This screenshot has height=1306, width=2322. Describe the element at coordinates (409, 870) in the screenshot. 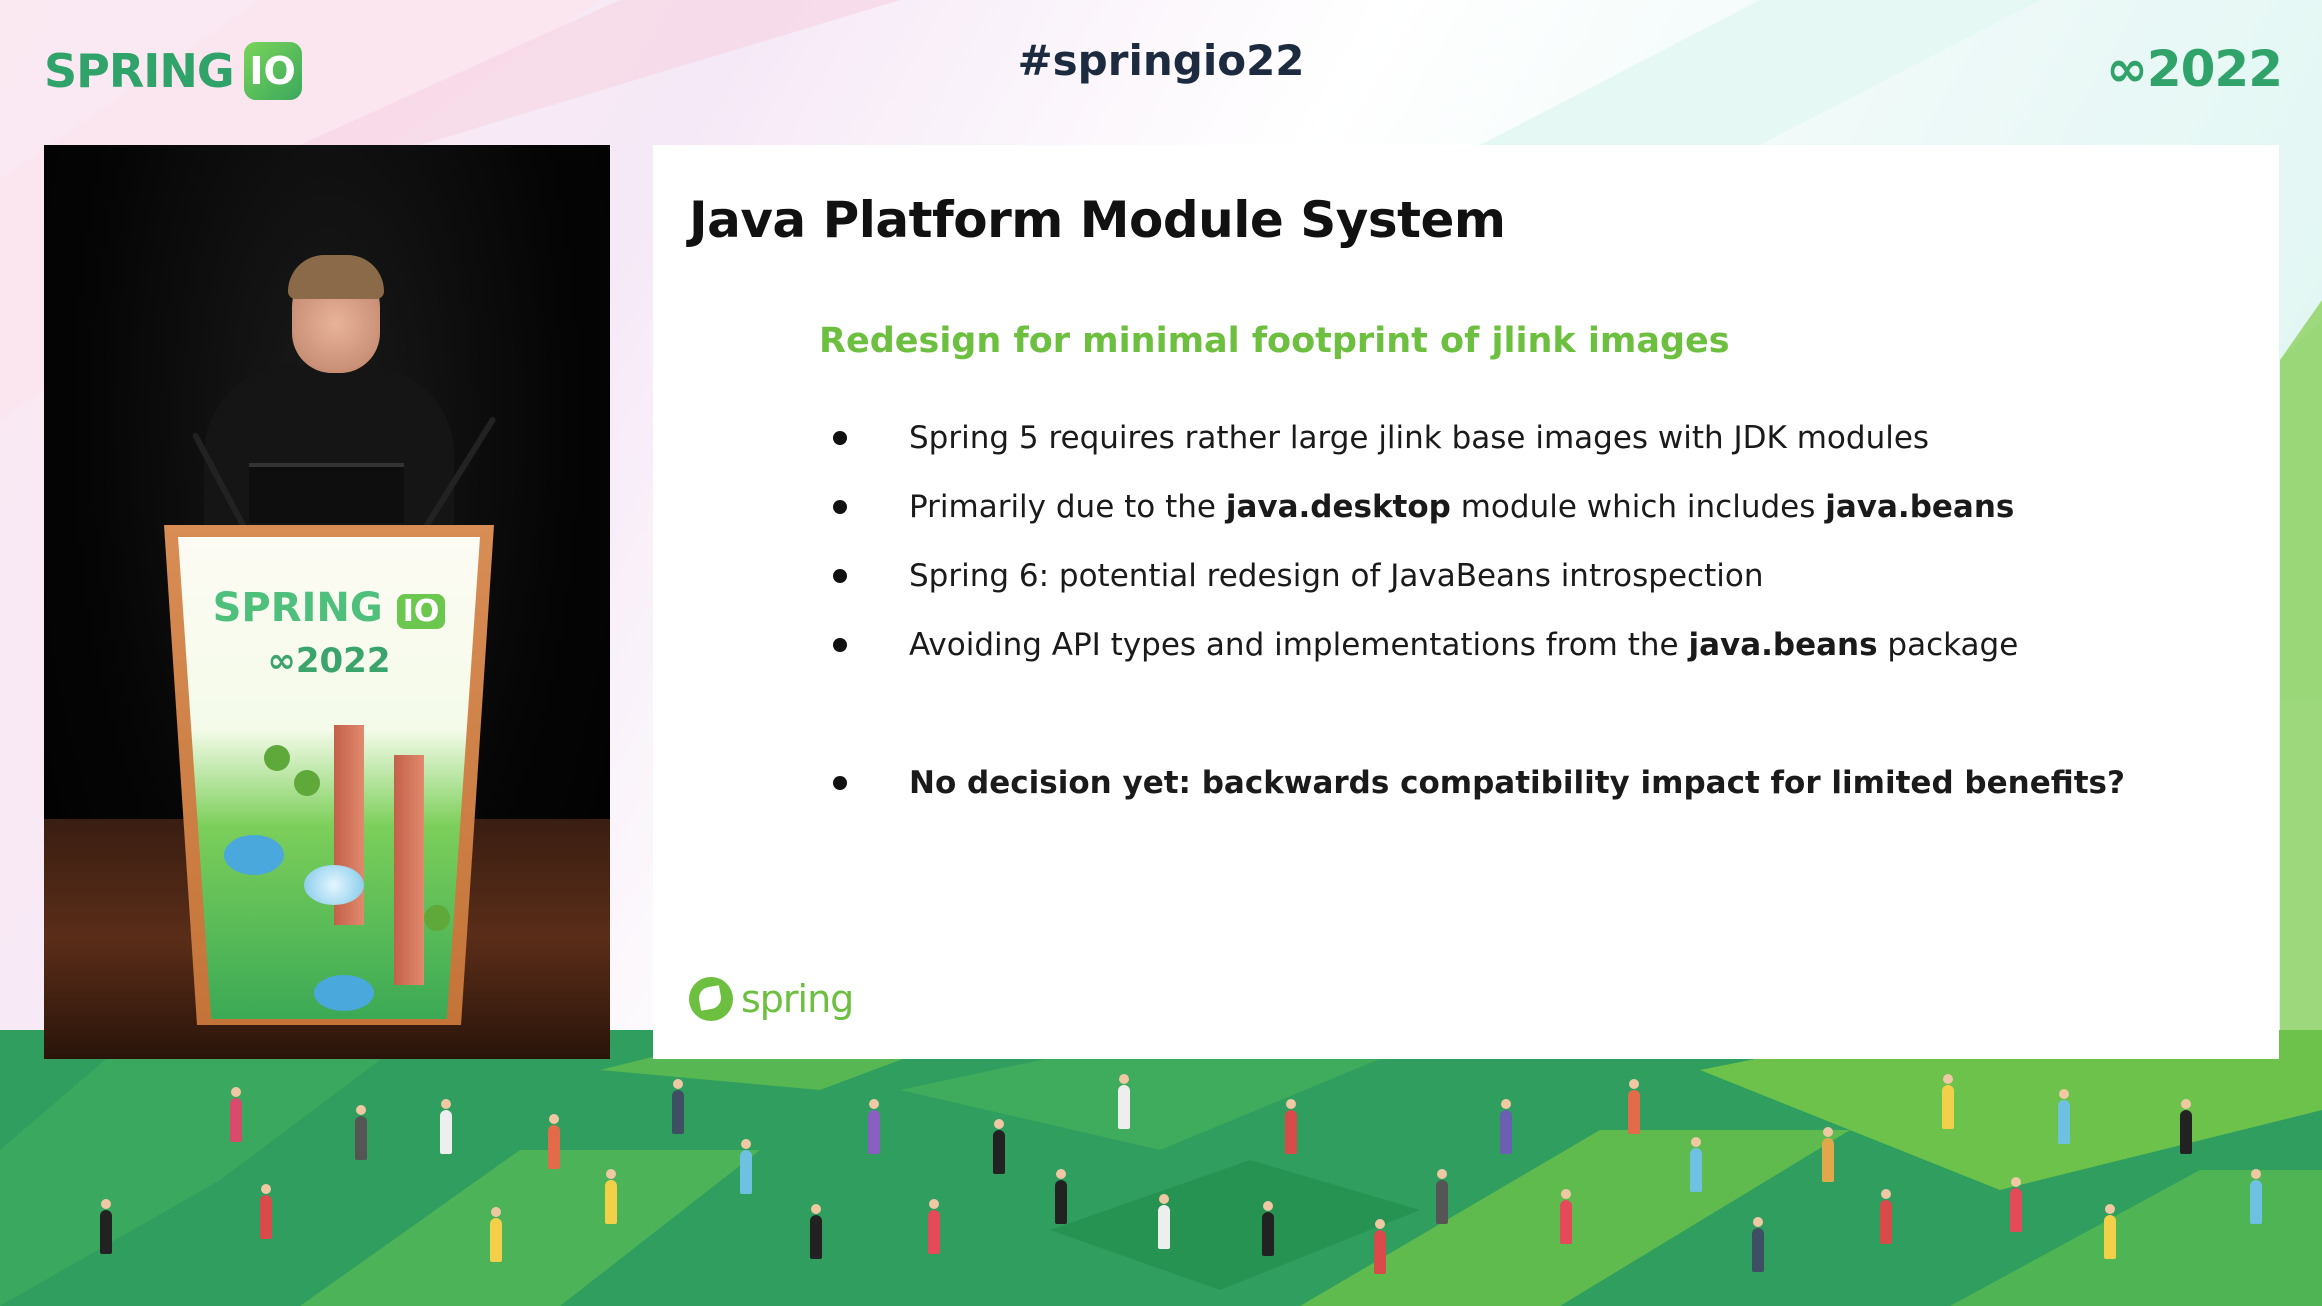

I see `tower` at that location.